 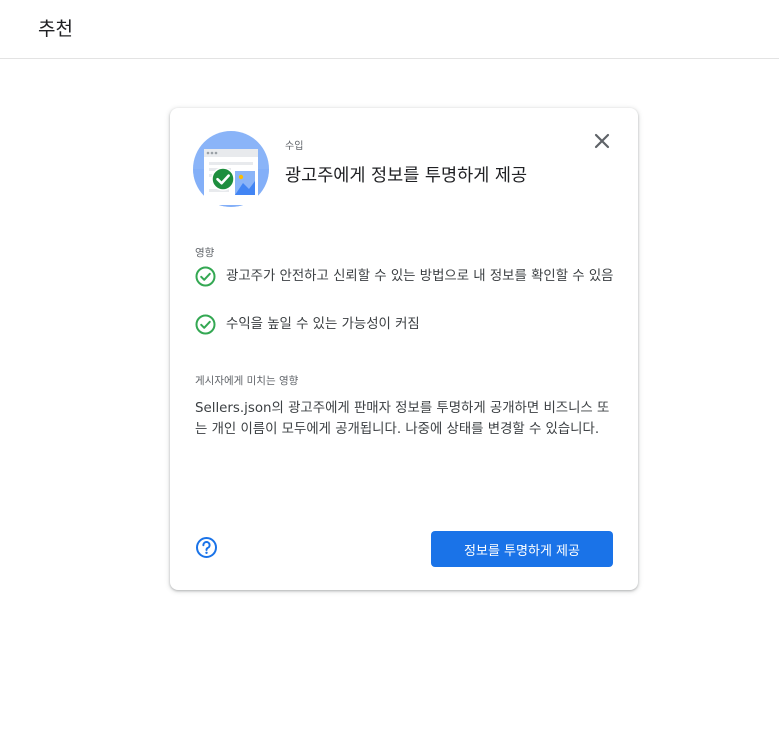 I want to click on close-icon, so click(x=602, y=141).